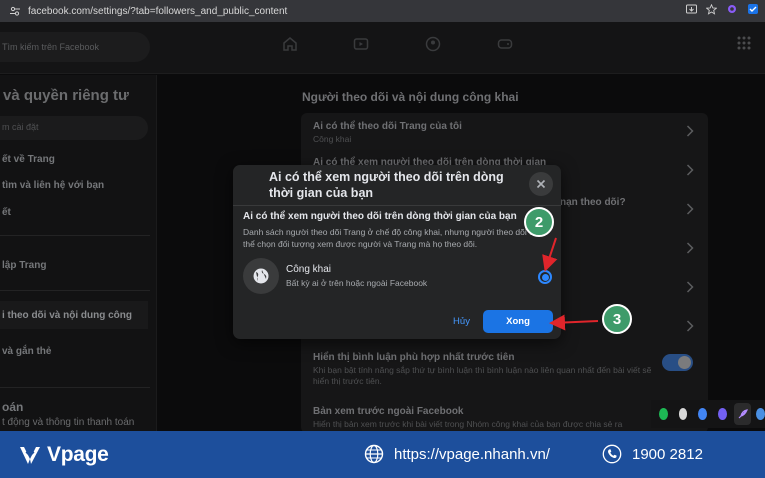  I want to click on settings-search-input: m cài đặt, so click(74, 128).